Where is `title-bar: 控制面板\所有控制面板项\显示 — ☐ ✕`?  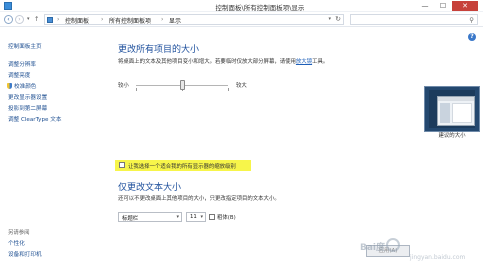
title-bar: 控制面板\所有控制面板项\显示 — ☐ ✕ is located at coordinates (241, 6).